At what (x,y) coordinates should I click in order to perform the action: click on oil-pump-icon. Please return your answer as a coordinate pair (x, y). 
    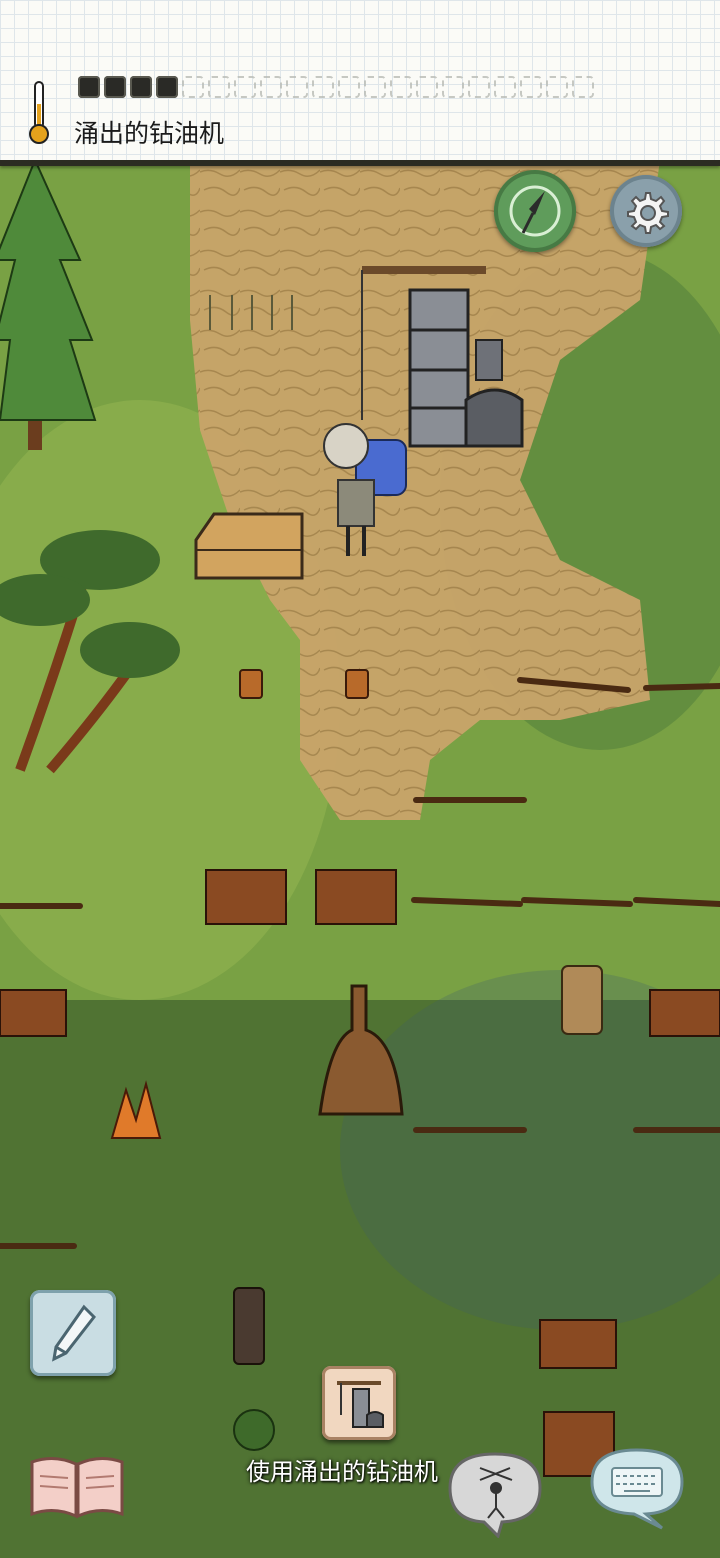
    Looking at the image, I should click on (360, 1404).